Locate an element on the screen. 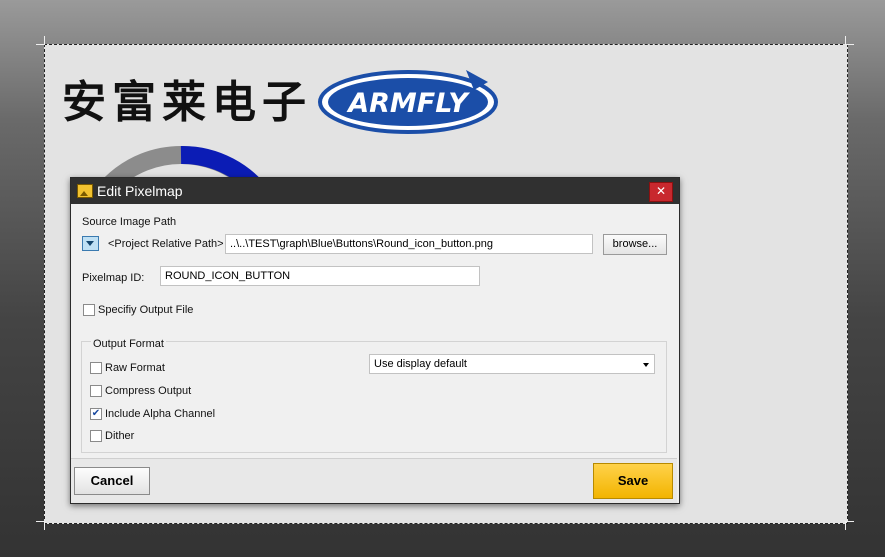 This screenshot has height=557, width=885. path-mode-dropdown-button is located at coordinates (90, 243).